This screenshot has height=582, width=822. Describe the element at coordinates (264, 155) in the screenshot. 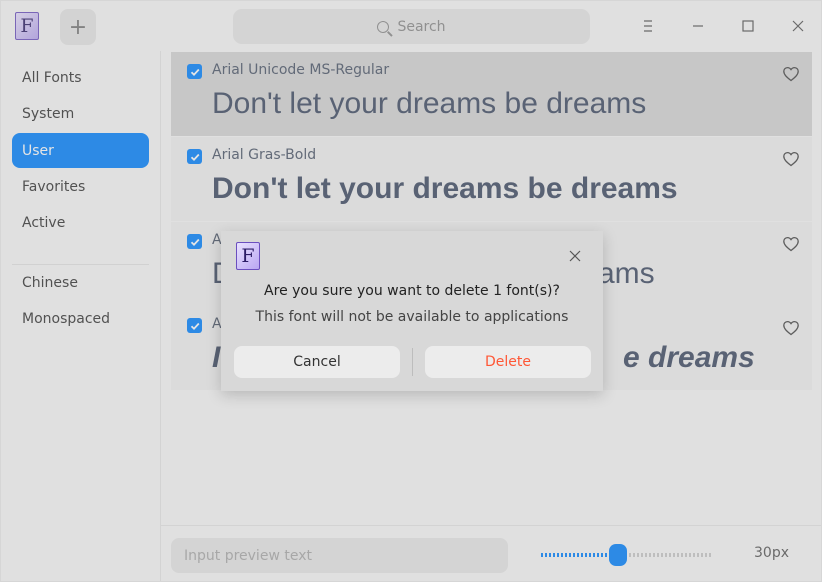

I see `font-name: Arial Gras-Bold` at that location.